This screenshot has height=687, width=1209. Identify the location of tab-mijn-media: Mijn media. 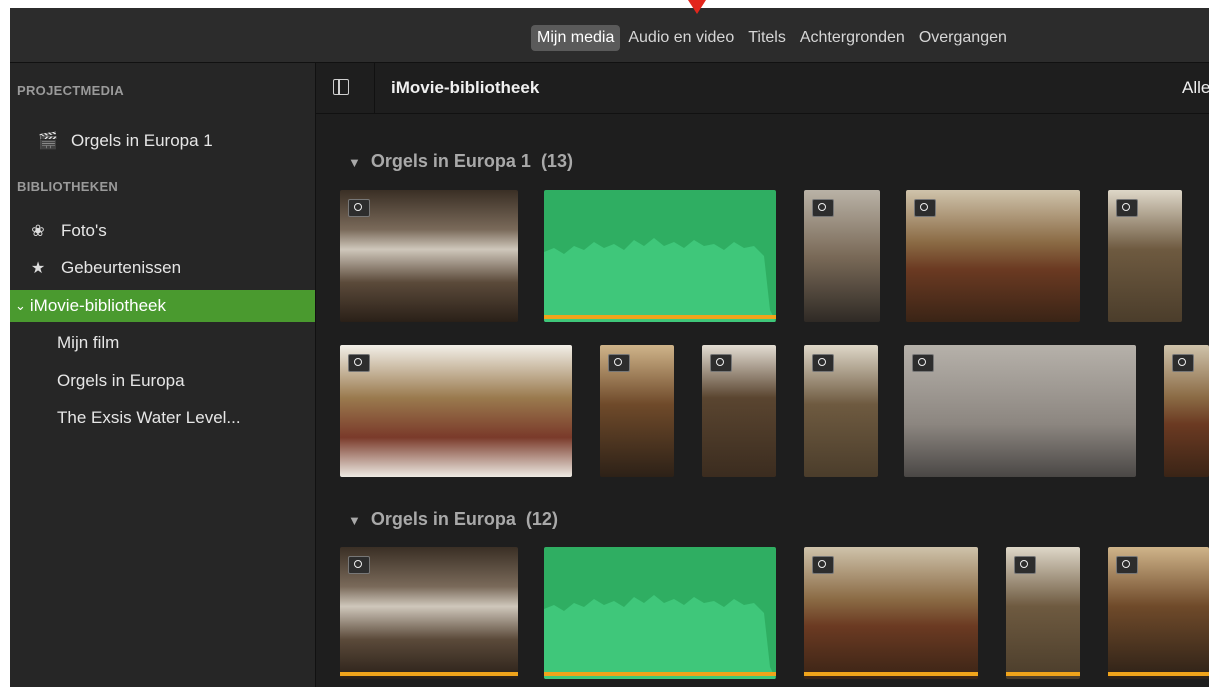
(576, 38).